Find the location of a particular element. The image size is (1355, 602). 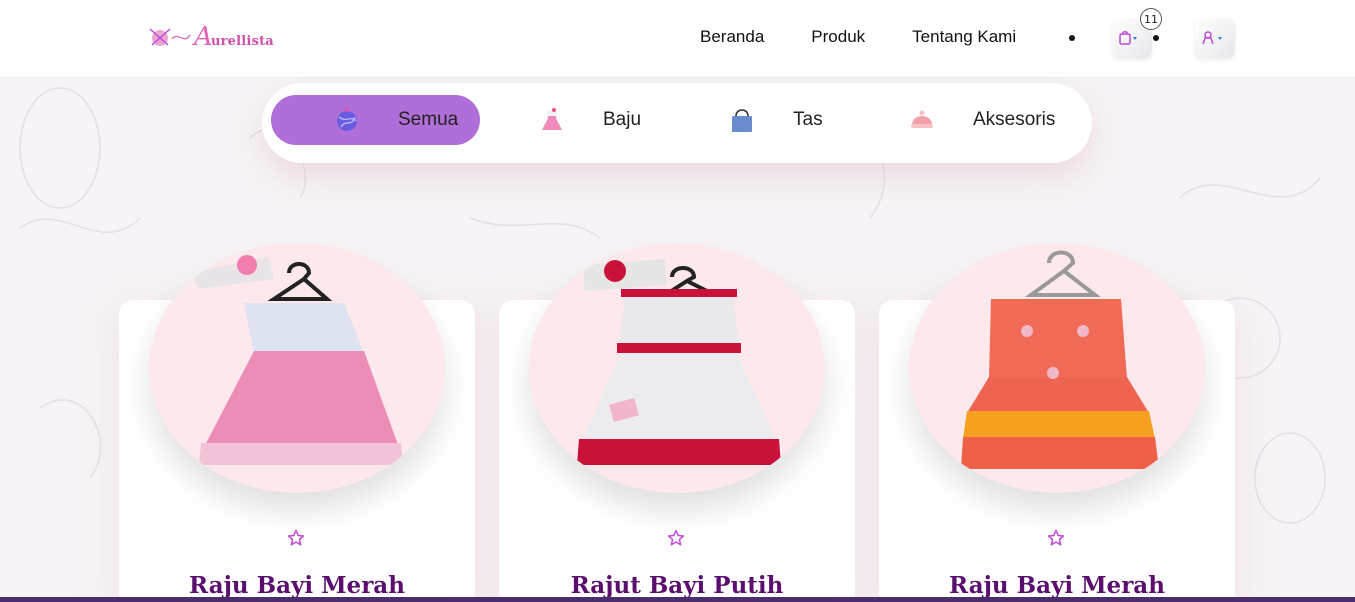

orange-dress-image is located at coordinates (1060, 359).